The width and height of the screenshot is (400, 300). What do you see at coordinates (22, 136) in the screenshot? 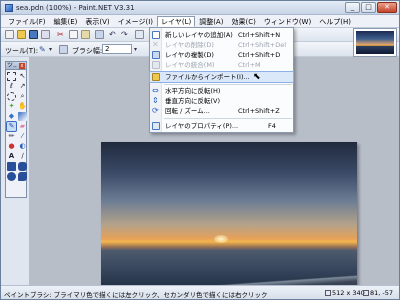
I see `color-picker-icon: ⁄` at bounding box center [22, 136].